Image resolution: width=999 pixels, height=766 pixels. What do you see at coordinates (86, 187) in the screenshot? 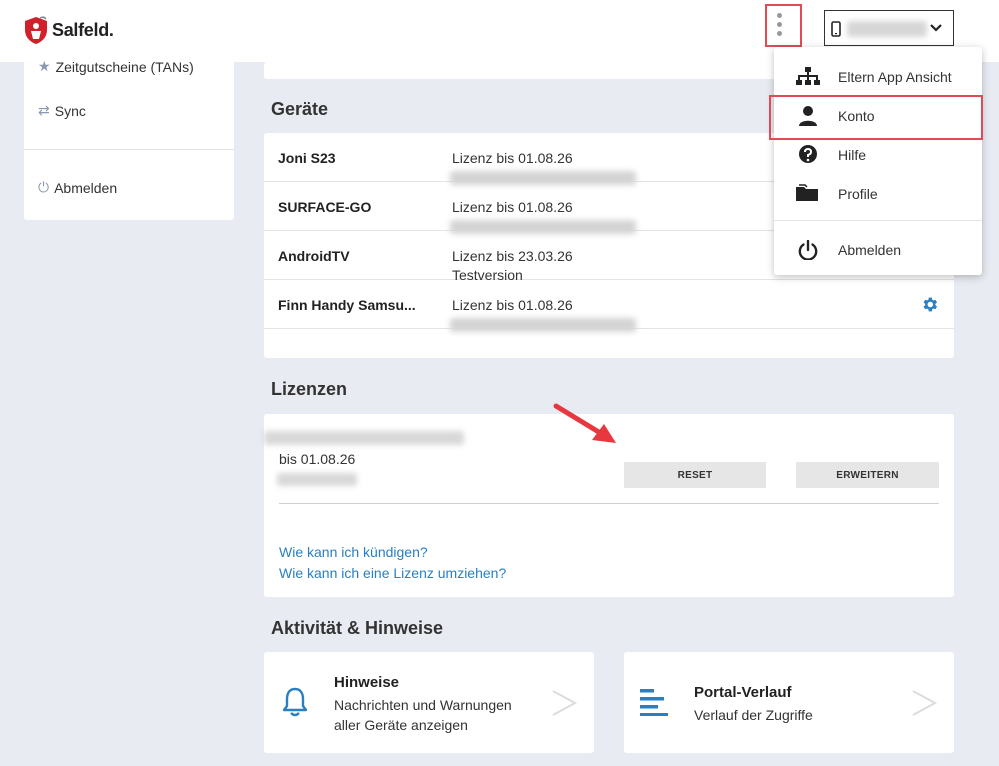
I see `sidebar-item-label: Abmelden` at bounding box center [86, 187].